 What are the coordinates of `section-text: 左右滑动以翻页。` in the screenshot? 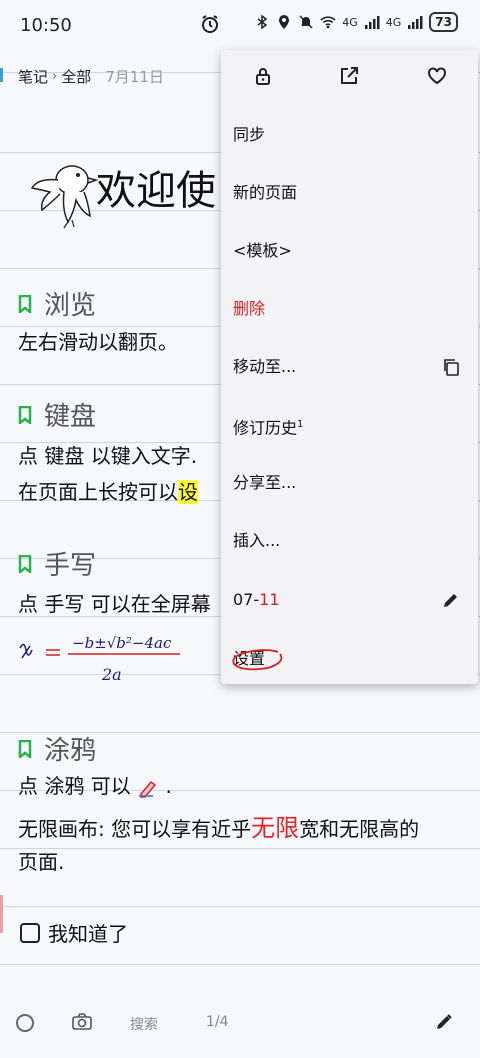 It's located at (98, 342).